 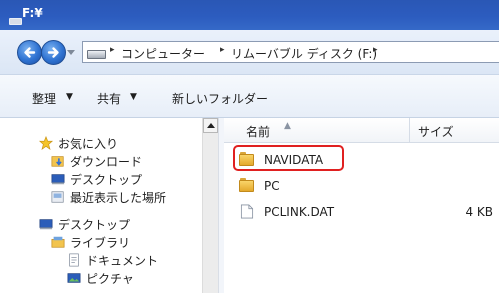 I want to click on breadcrumb-computer: コンピューター, so click(x=163, y=53).